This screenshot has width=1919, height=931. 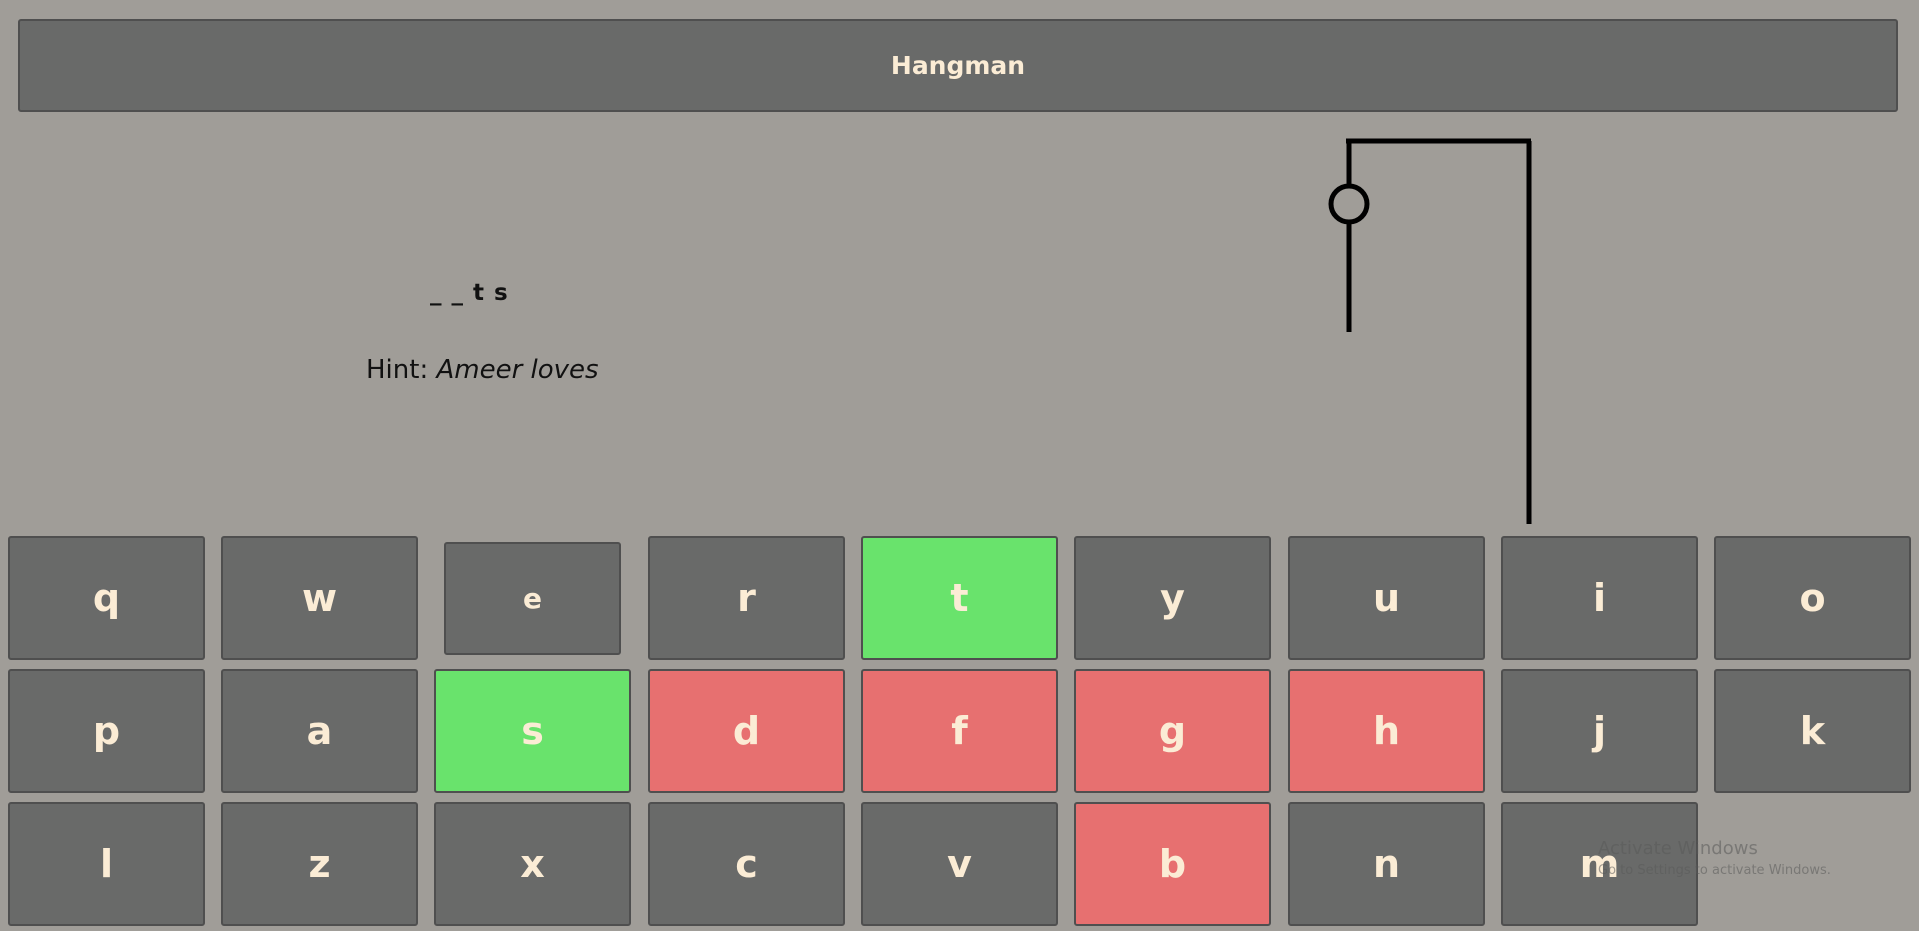 I want to click on key-k: k, so click(x=1812, y=731).